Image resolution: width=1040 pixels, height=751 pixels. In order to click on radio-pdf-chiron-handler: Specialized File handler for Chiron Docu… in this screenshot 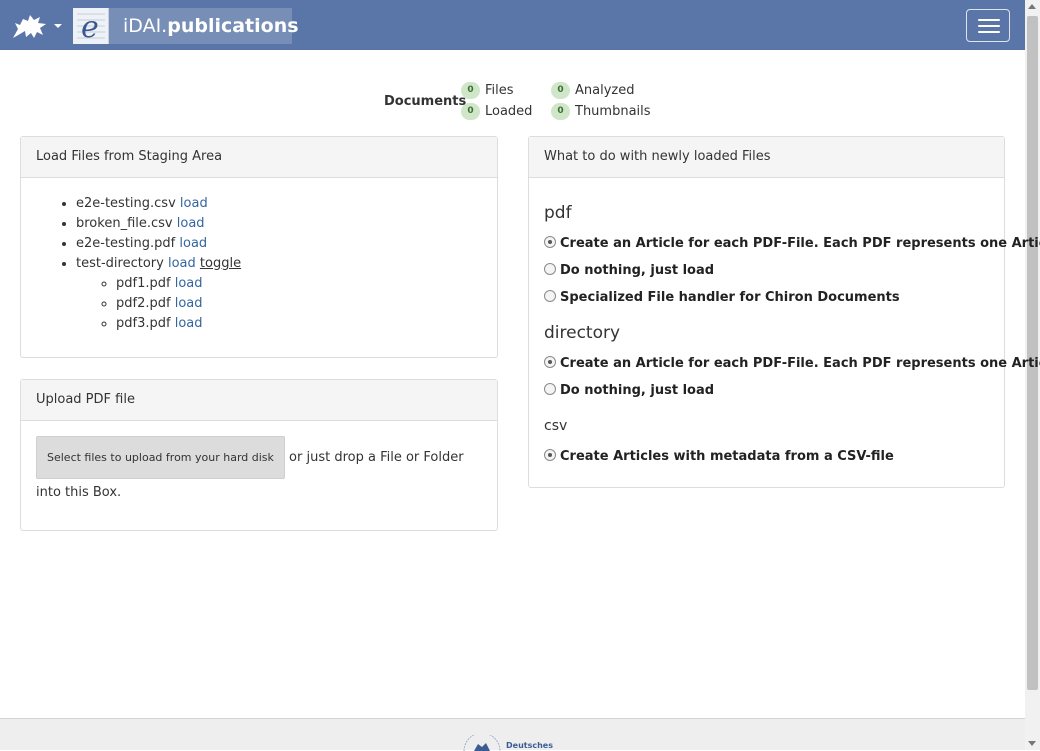, I will do `click(722, 297)`.